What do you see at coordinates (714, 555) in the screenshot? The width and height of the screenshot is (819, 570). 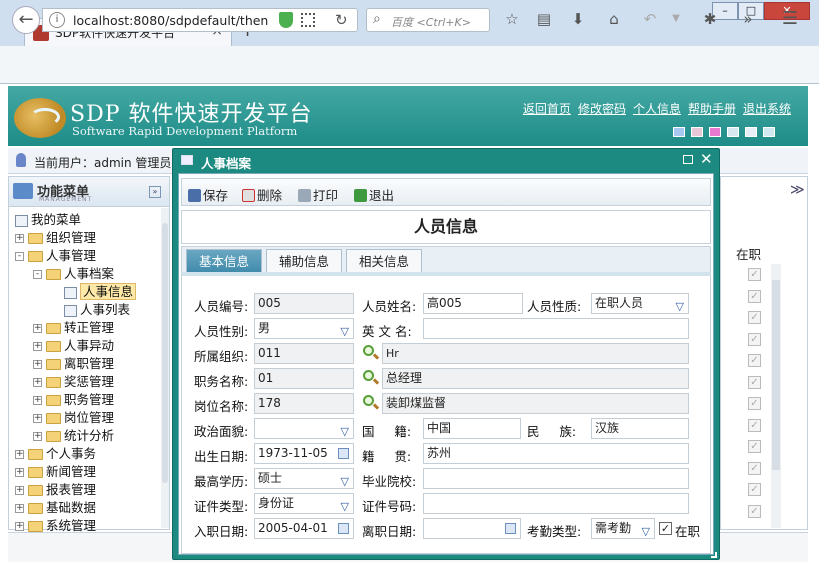 I see `resize-handle` at bounding box center [714, 555].